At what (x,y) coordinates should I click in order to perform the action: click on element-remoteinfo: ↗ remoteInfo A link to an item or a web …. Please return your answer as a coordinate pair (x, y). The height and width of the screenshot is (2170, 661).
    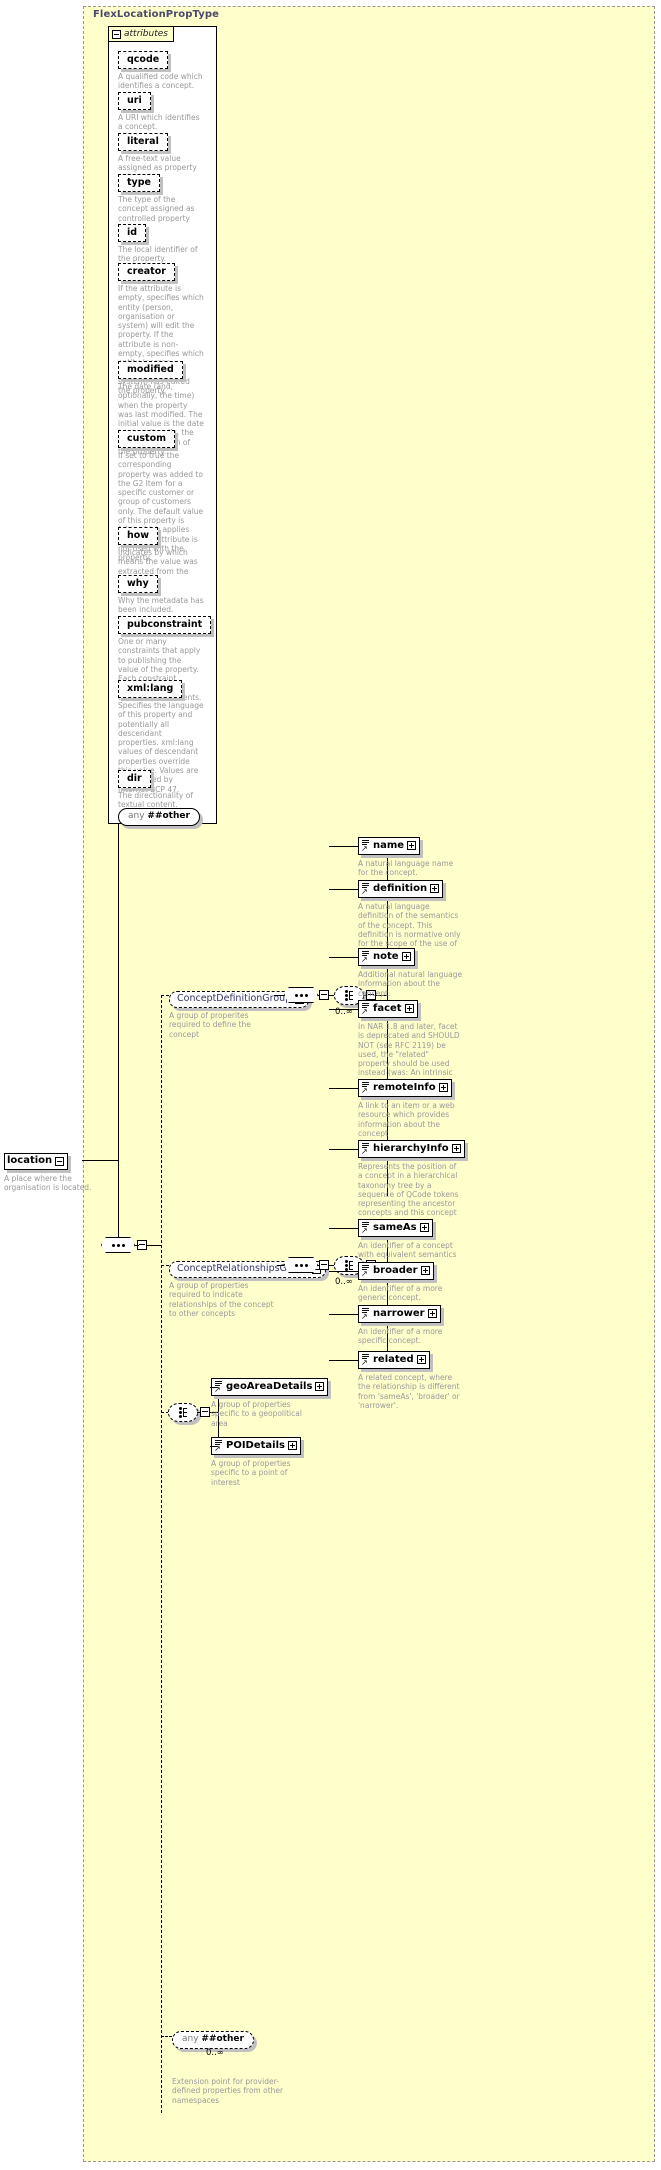
    Looking at the image, I should click on (396, 1108).